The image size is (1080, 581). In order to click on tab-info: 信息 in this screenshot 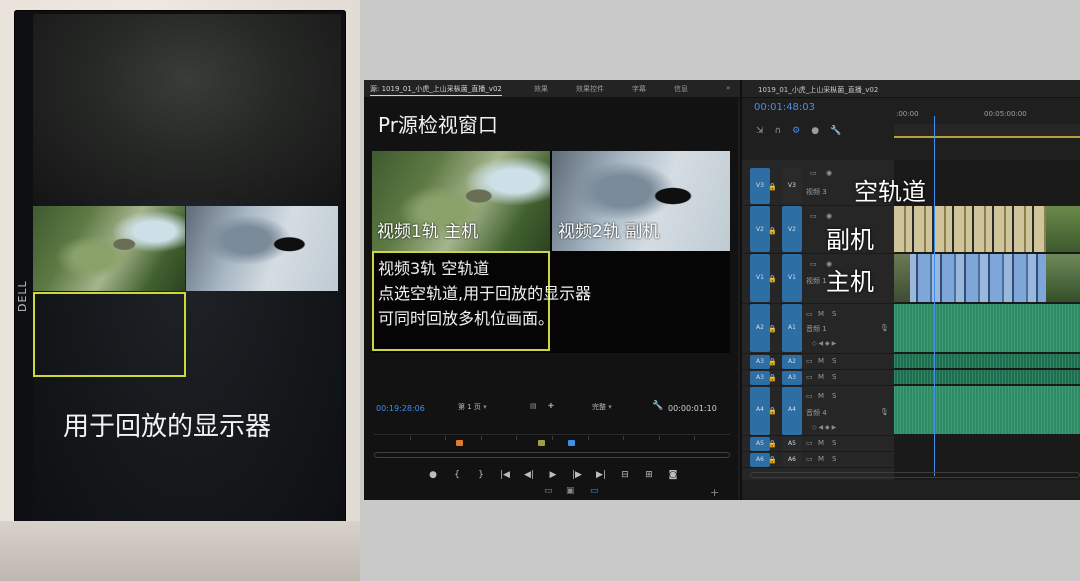, I will do `click(681, 89)`.